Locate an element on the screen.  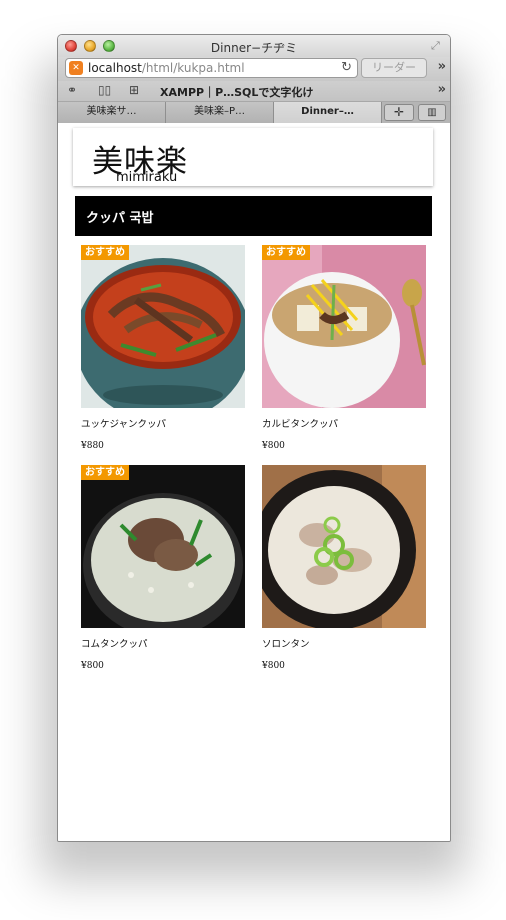
xampp-favicon-icon: ✕ is located at coordinates (76, 68).